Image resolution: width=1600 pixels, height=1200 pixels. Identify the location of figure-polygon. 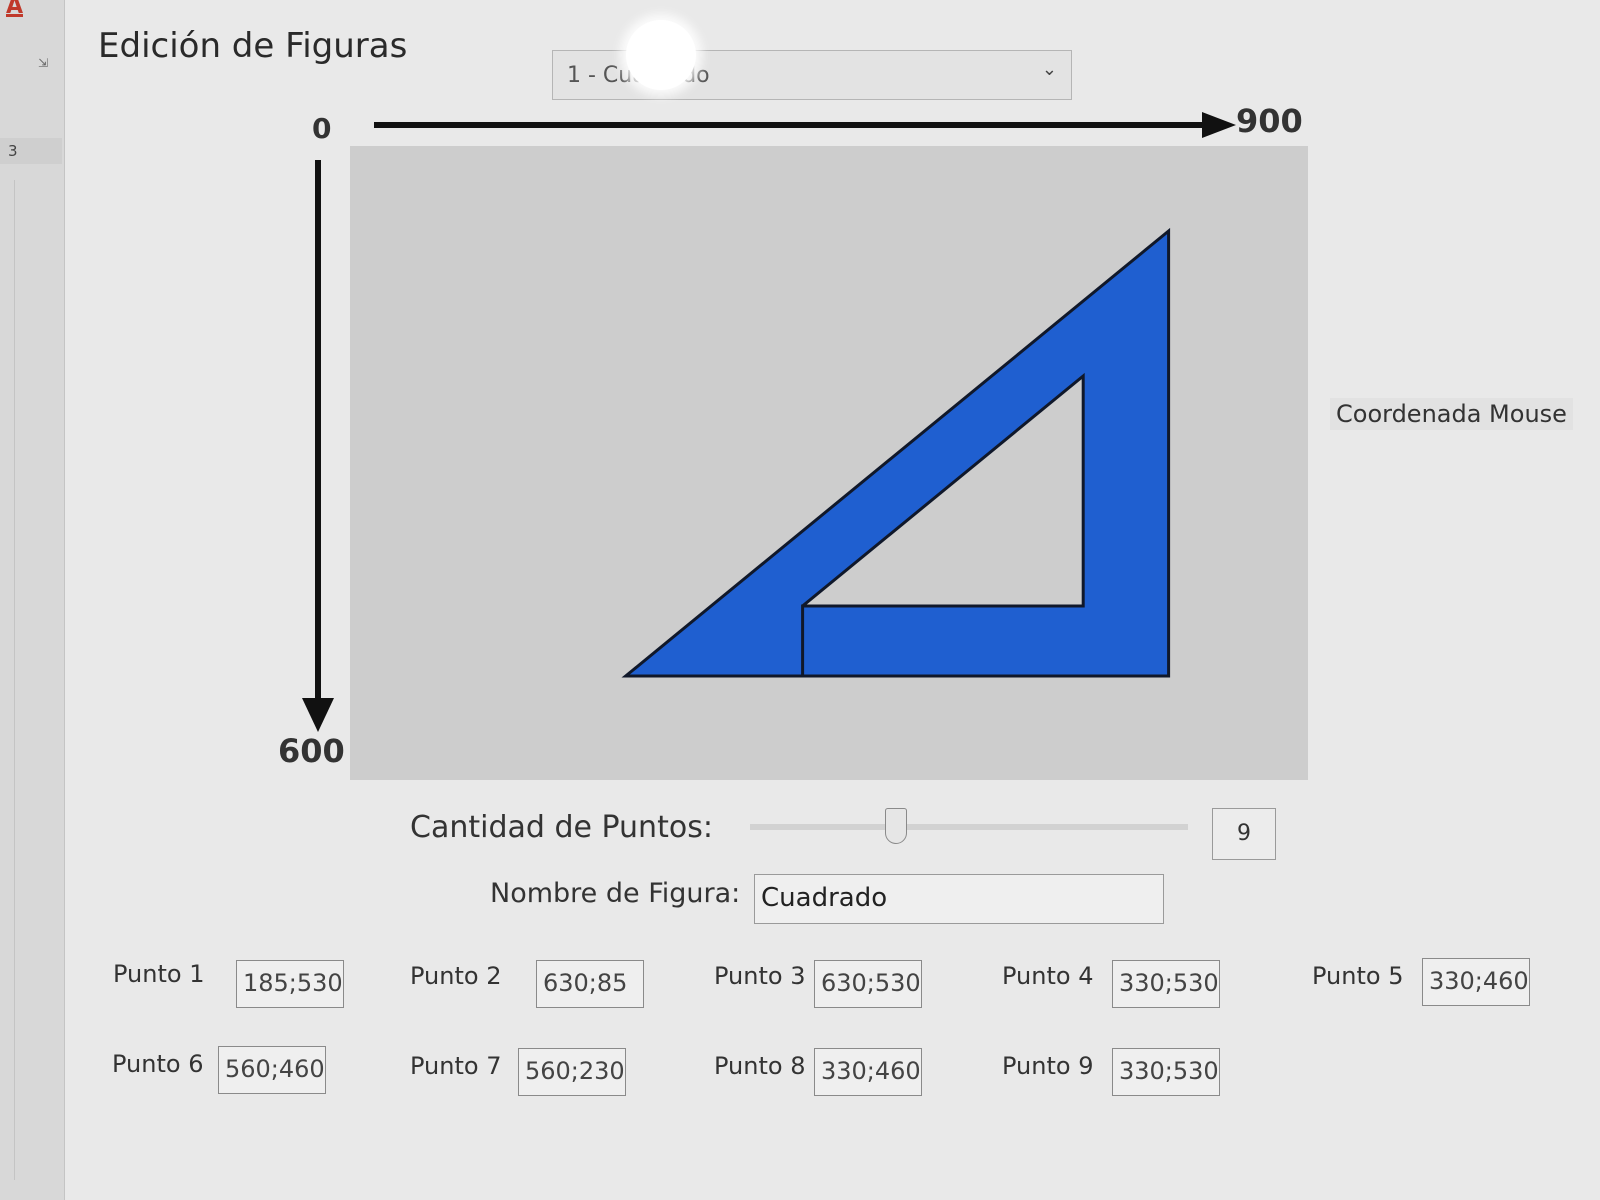
(896, 452).